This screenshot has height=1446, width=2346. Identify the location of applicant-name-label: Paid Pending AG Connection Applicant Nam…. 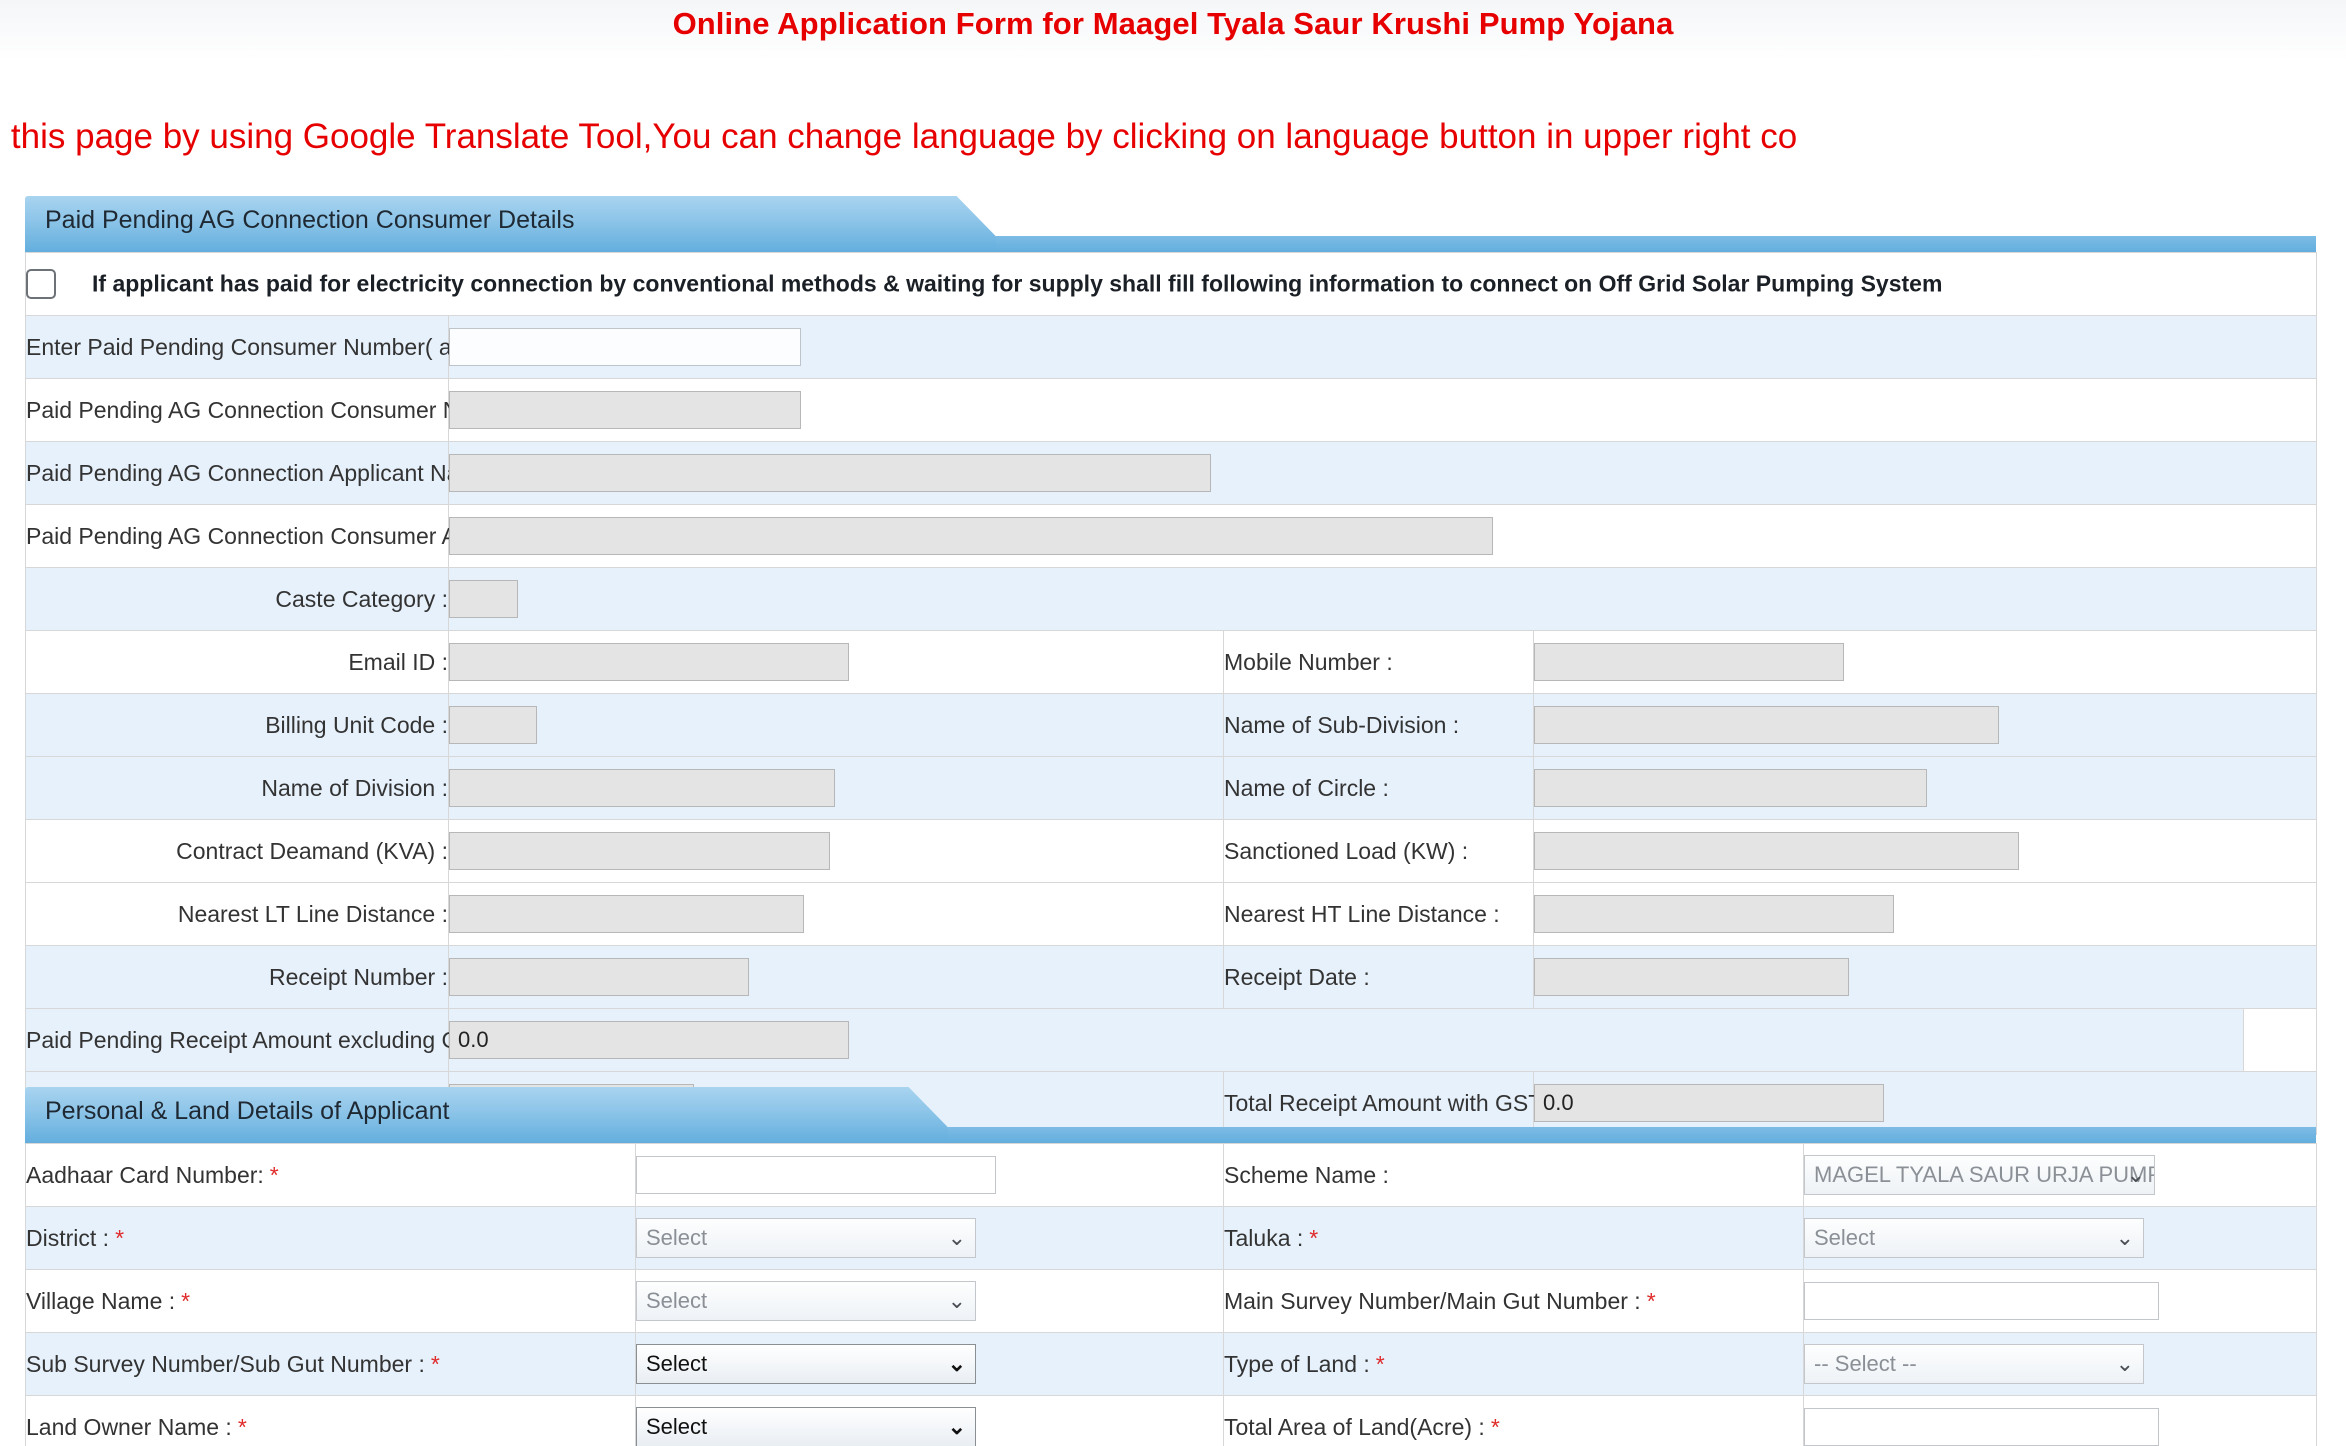
(264, 473).